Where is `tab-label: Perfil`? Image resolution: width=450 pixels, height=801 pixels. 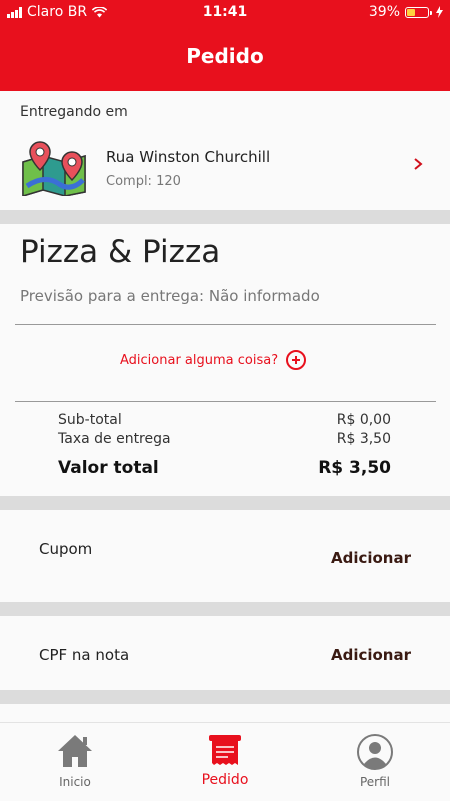 tab-label: Perfil is located at coordinates (375, 782).